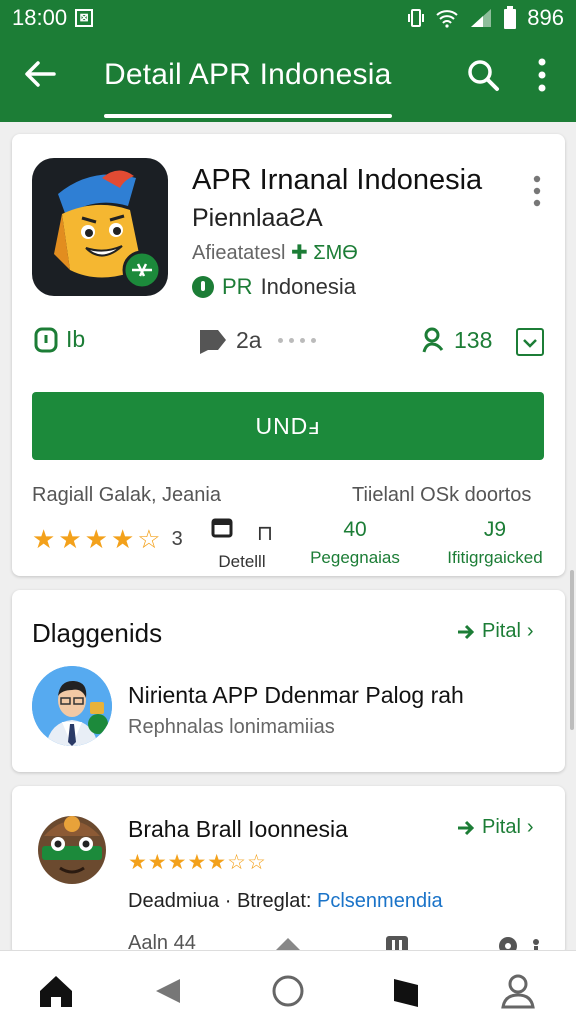 This screenshot has width=576, height=1024. I want to click on list-item-more-link: Pital ›, so click(495, 827).